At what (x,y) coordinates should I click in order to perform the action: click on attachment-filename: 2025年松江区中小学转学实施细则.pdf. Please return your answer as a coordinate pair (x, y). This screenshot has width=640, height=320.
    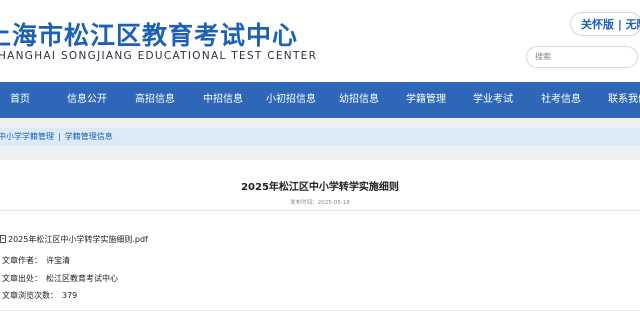
    Looking at the image, I should click on (78, 239).